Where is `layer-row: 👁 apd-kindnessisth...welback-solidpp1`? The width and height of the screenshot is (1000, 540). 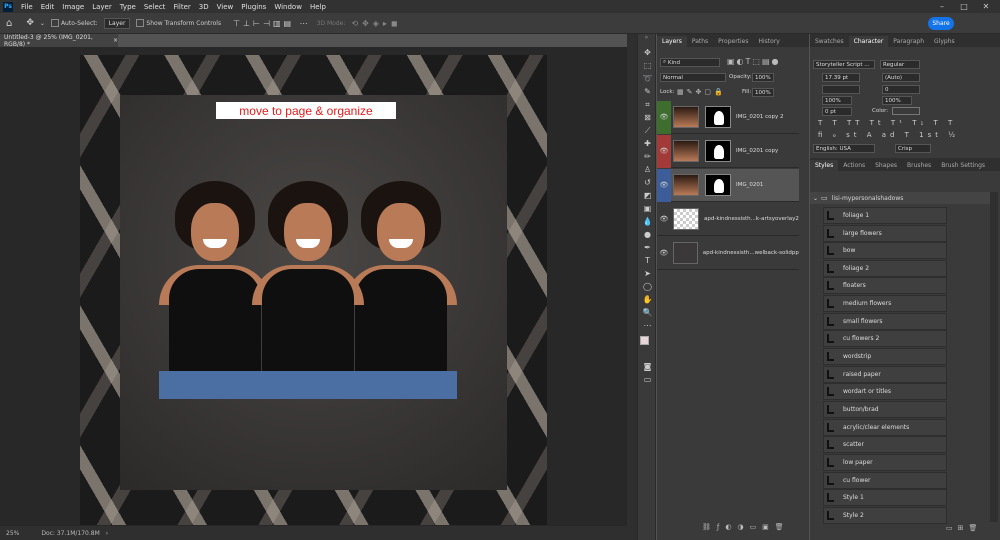 layer-row: 👁 apd-kindnessisth...welback-solidpp1 is located at coordinates (728, 253).